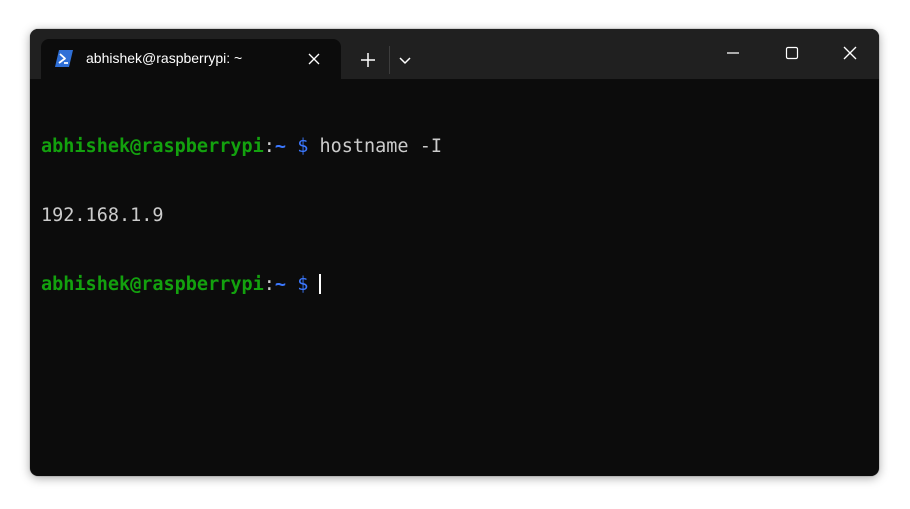  I want to click on close-icon, so click(850, 53).